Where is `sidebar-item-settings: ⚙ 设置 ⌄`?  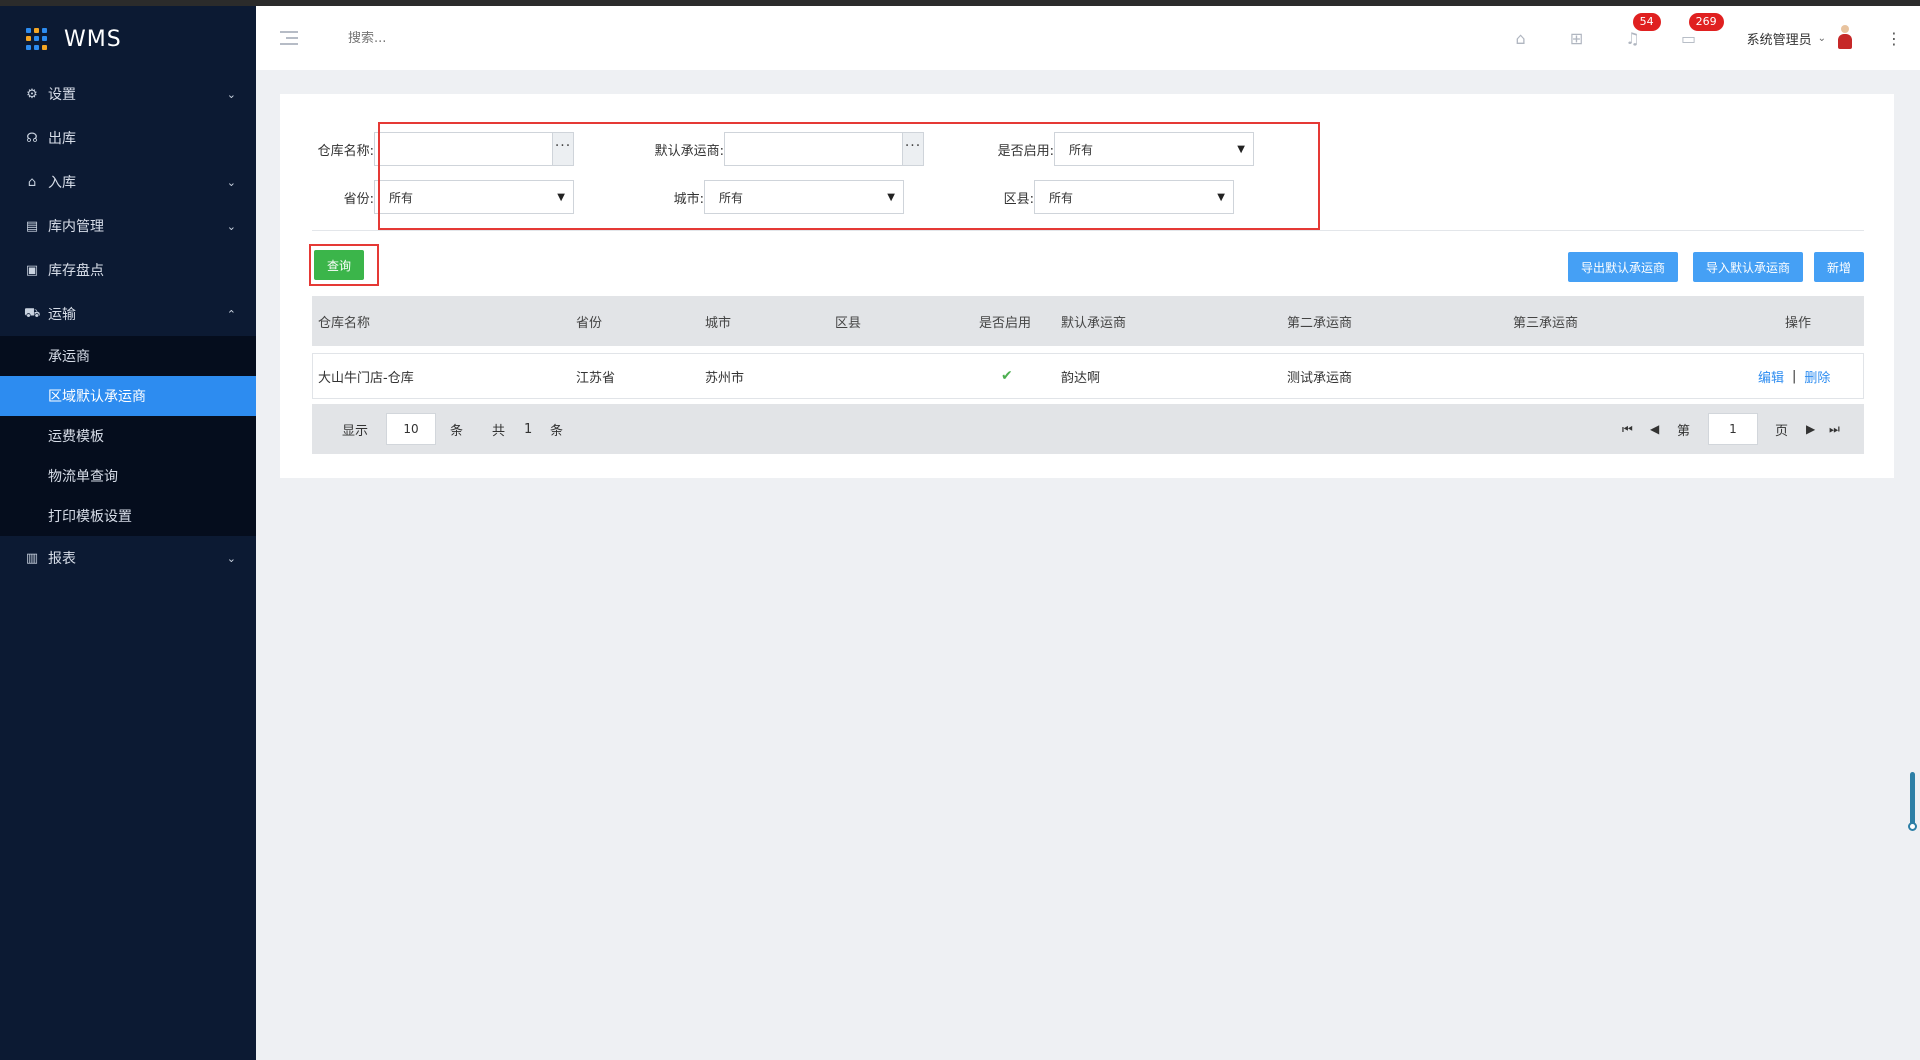
sidebar-item-settings: ⚙ 设置 ⌄ is located at coordinates (128, 94).